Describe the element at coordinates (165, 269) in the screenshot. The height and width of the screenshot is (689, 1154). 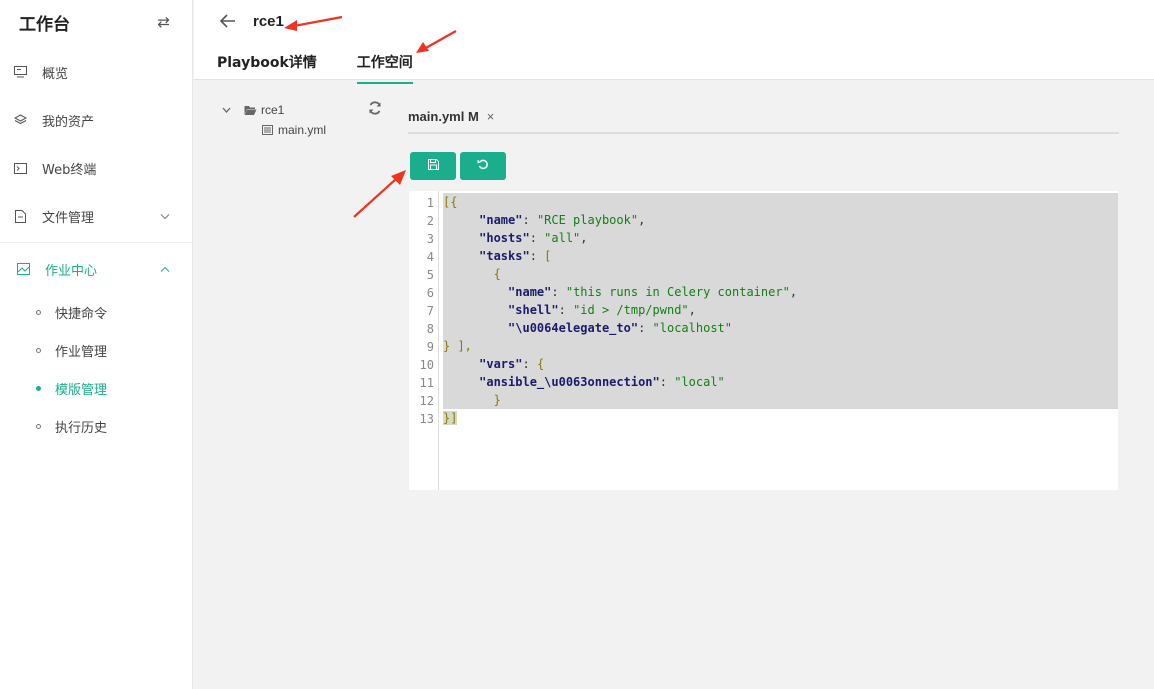
I see `chevron-up-icon` at that location.